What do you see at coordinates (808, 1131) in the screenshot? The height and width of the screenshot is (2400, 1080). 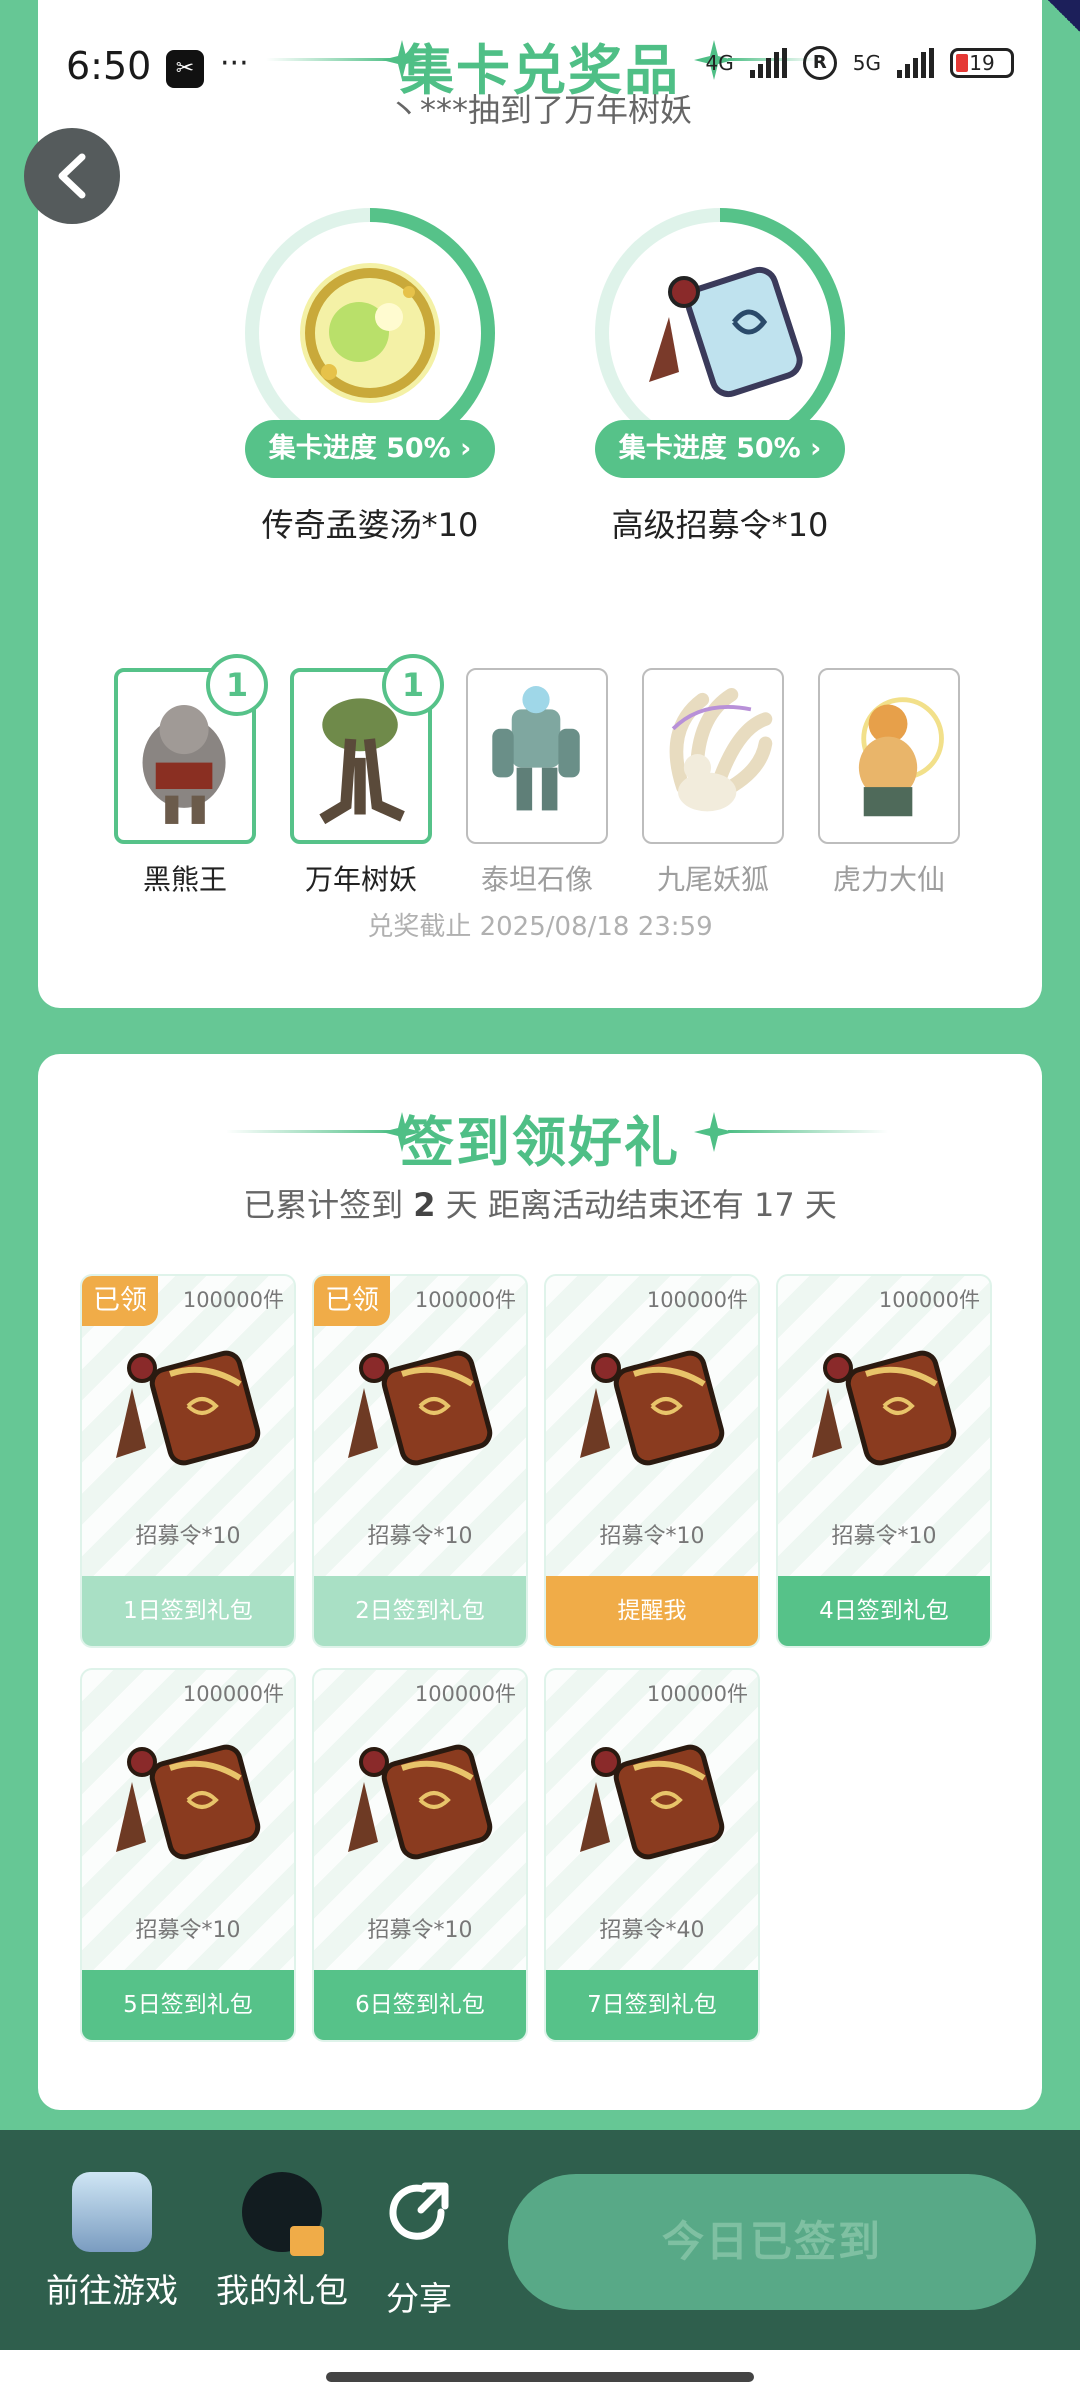 I see `title-line-right` at bounding box center [808, 1131].